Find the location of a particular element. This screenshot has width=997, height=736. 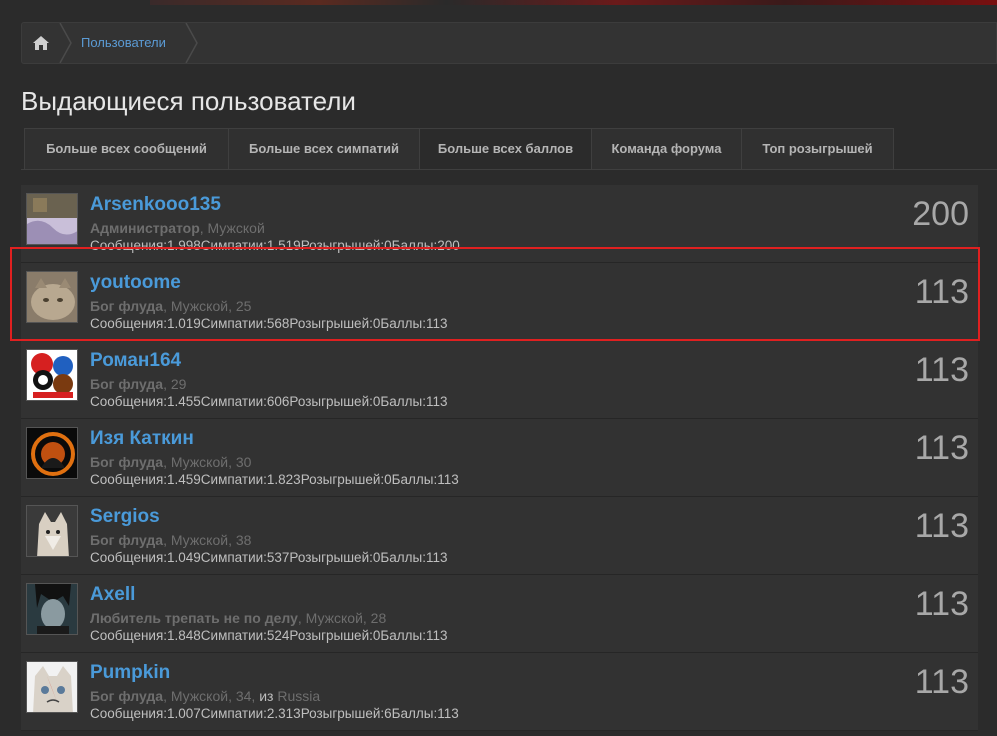

member-info: Бог флуда, Мужской, 34, из Russia is located at coordinates (205, 696).